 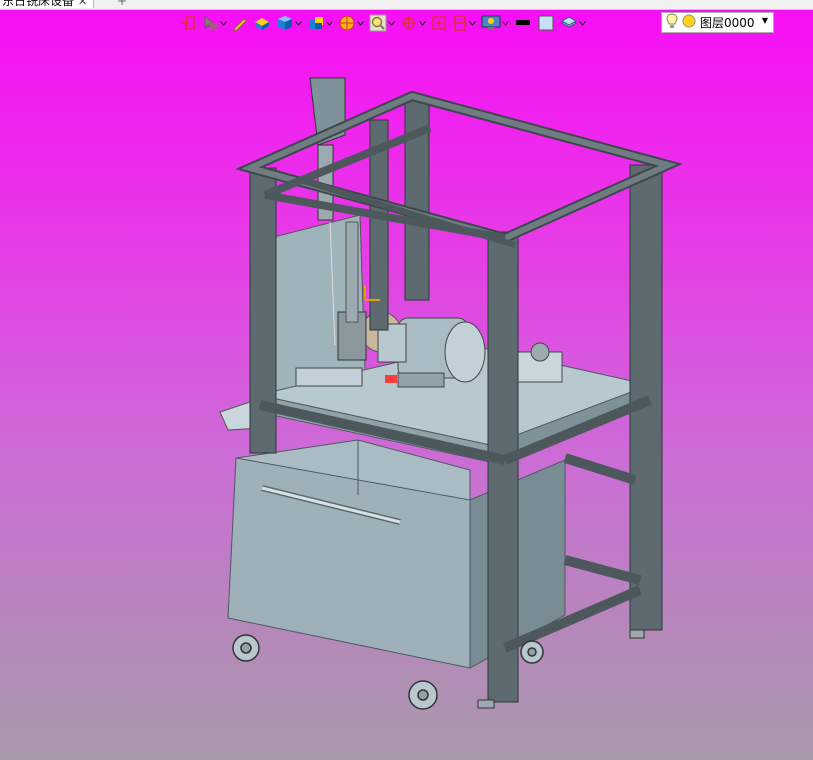 I want to click on document-tab-bar: 东日铣床设备 ✕ +, so click(x=406, y=5).